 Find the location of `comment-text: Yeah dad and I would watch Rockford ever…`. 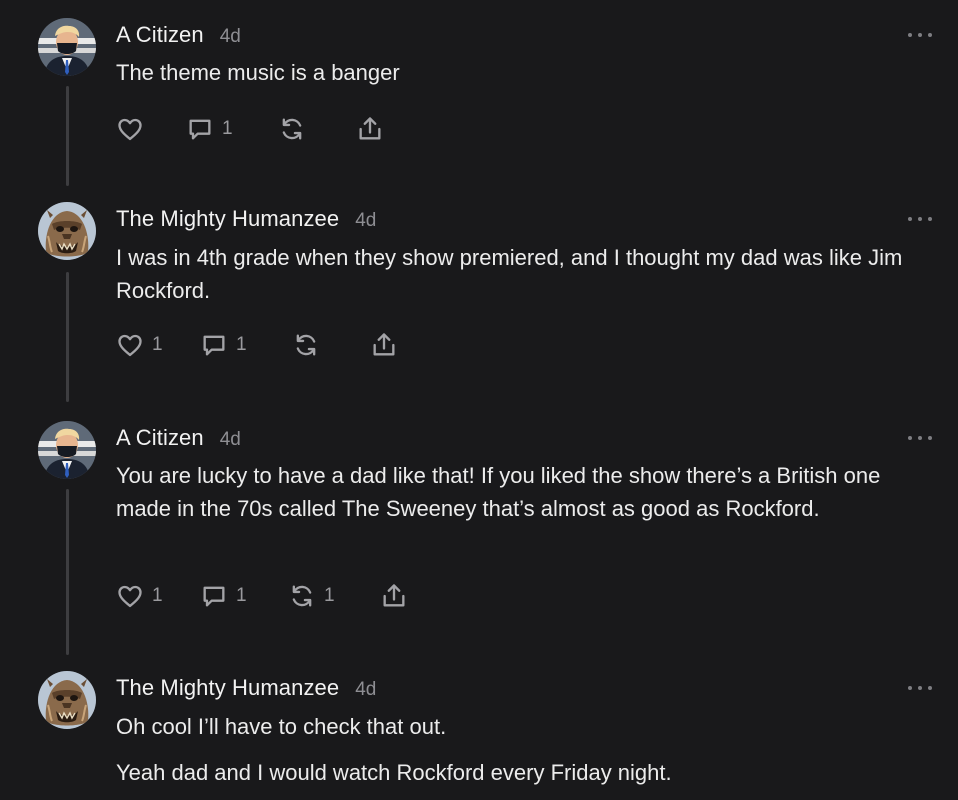

comment-text: Yeah dad and I would watch Rockford ever… is located at coordinates (394, 772).